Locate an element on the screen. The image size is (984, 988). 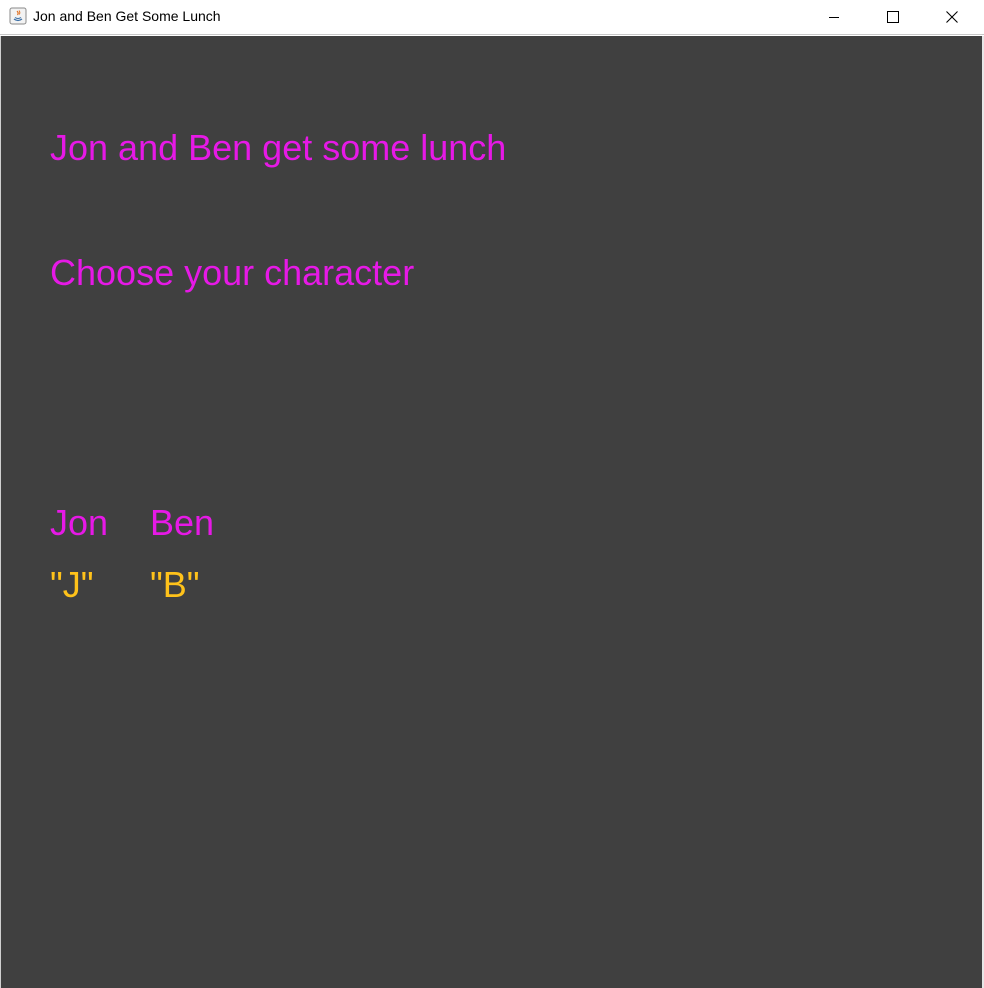
window-title: Jon and Ben Get Some Lunch is located at coordinates (127, 16).